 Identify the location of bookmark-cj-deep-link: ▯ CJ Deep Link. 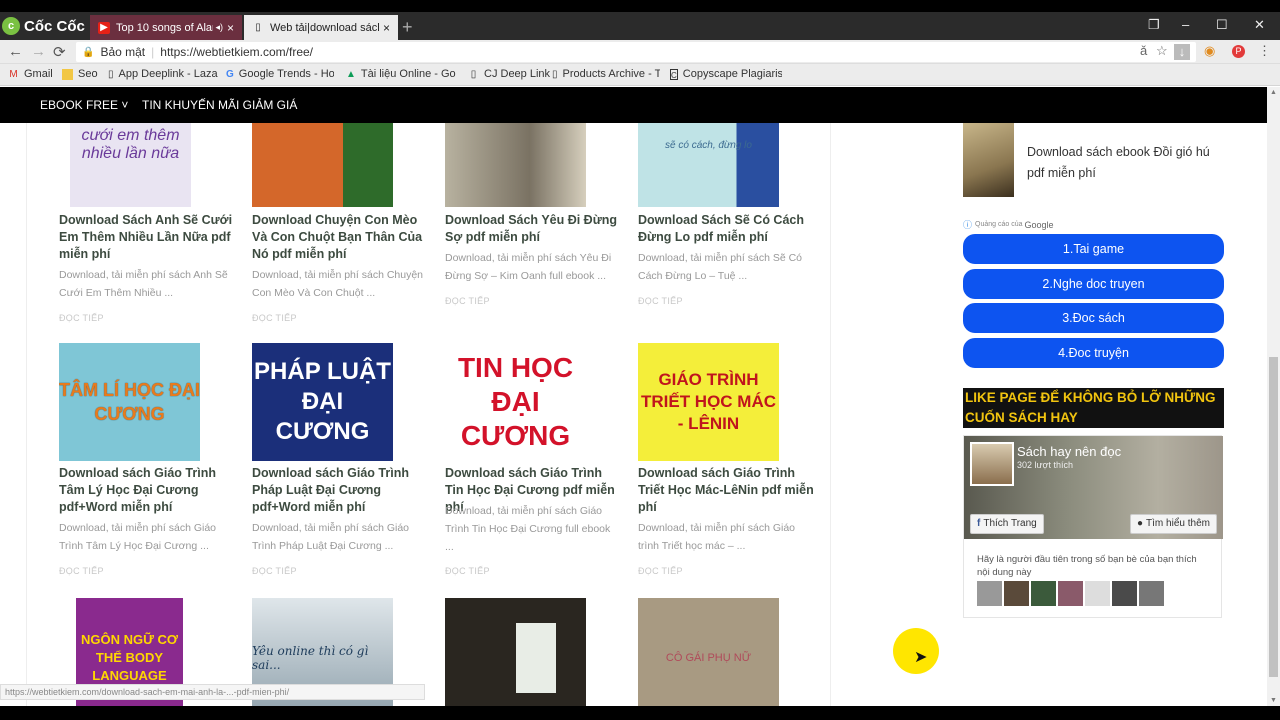
(509, 74).